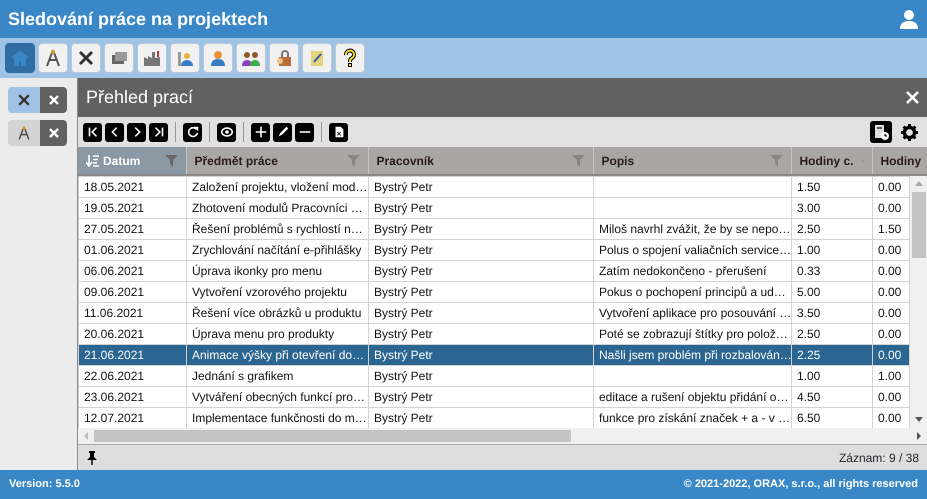 Image resolution: width=927 pixels, height=499 pixels. I want to click on eye-icon, so click(227, 132).